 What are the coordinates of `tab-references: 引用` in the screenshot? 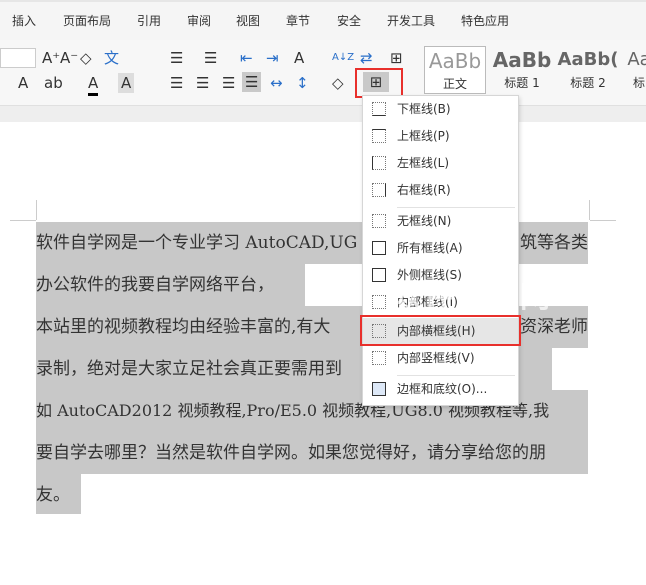 It's located at (149, 20).